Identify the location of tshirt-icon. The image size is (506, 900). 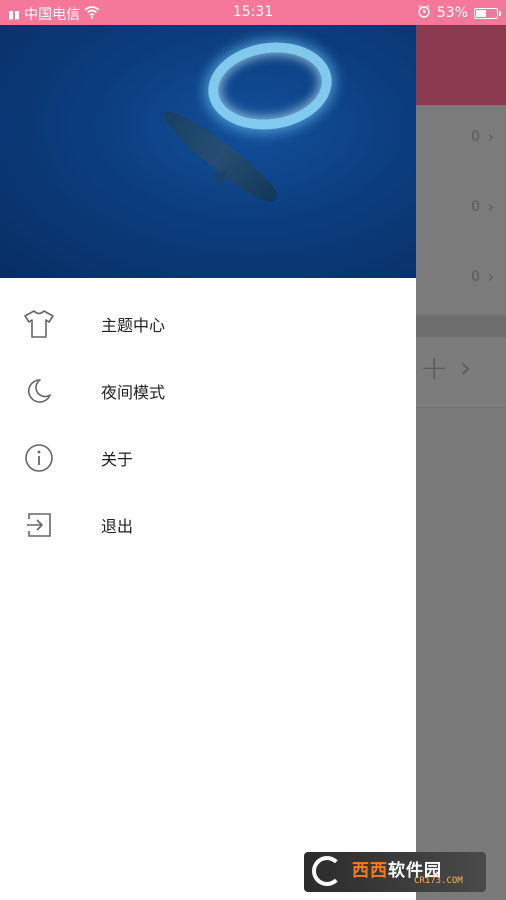
(39, 324).